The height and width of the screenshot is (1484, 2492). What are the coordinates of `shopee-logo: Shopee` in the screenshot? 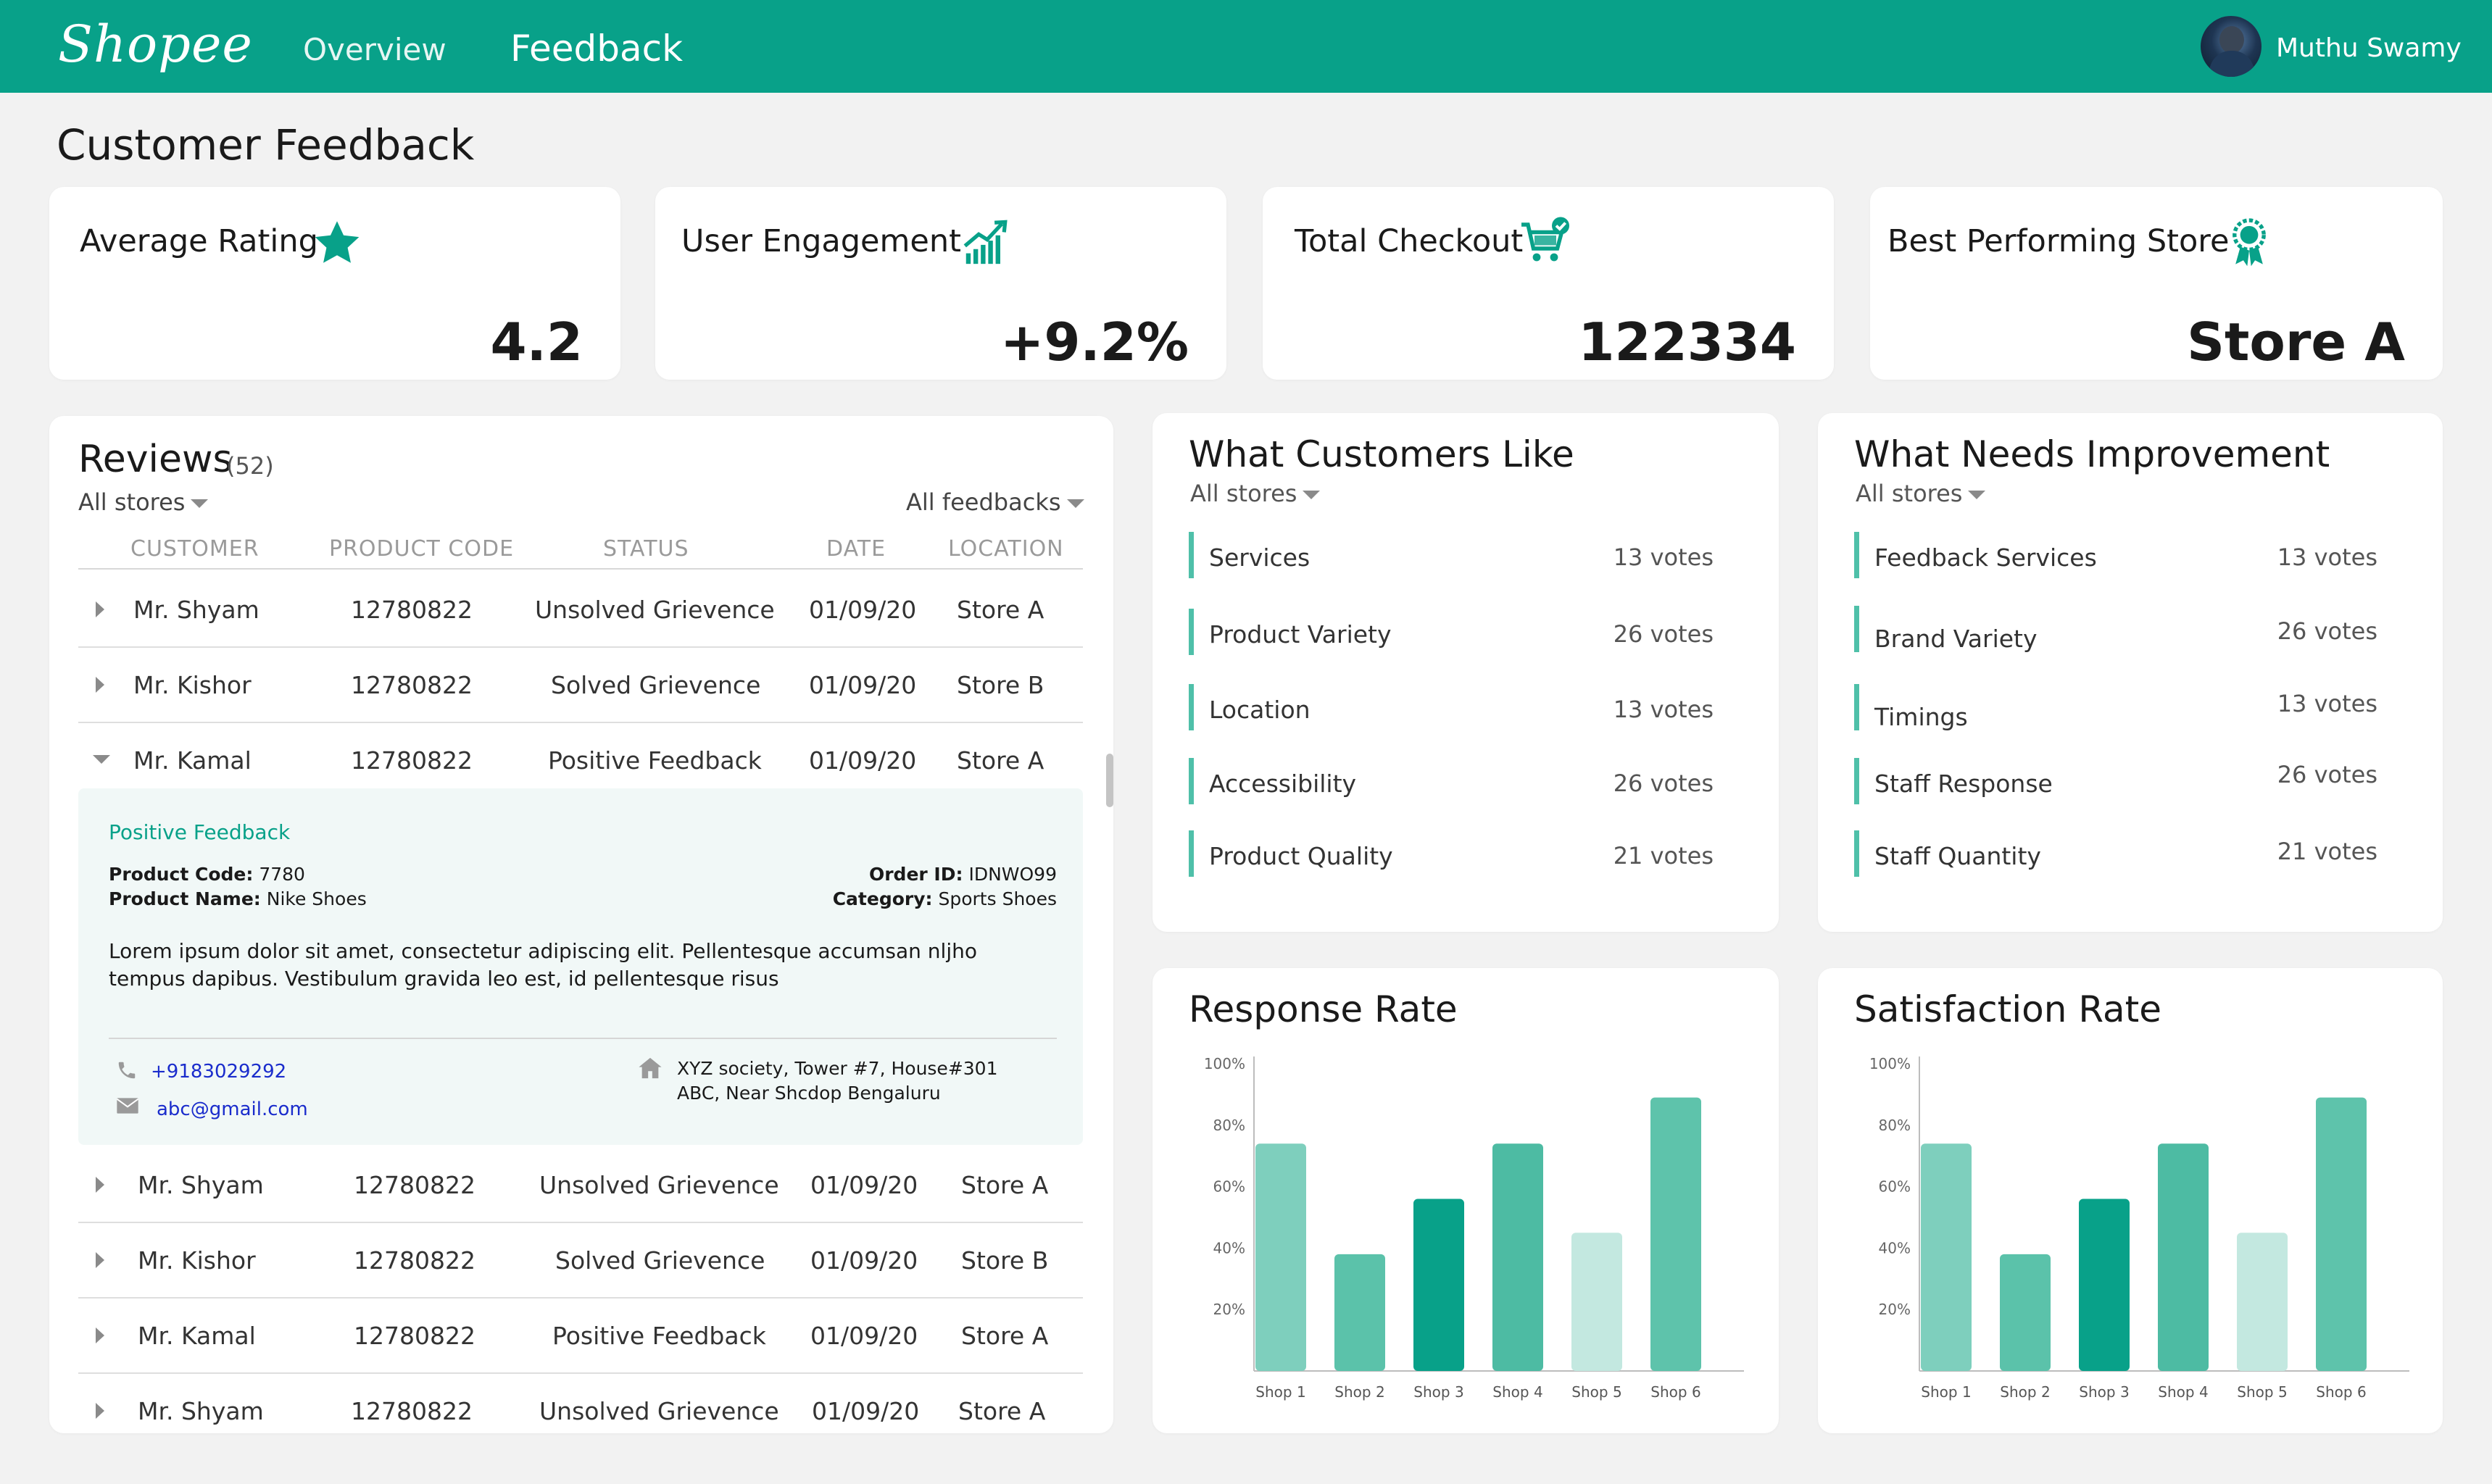 It's located at (155, 44).